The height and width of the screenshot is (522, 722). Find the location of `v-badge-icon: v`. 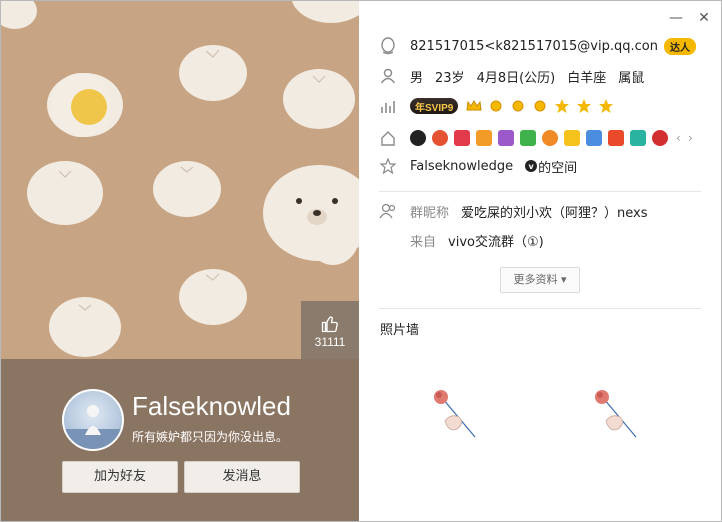

v-badge-icon: v is located at coordinates (531, 166).